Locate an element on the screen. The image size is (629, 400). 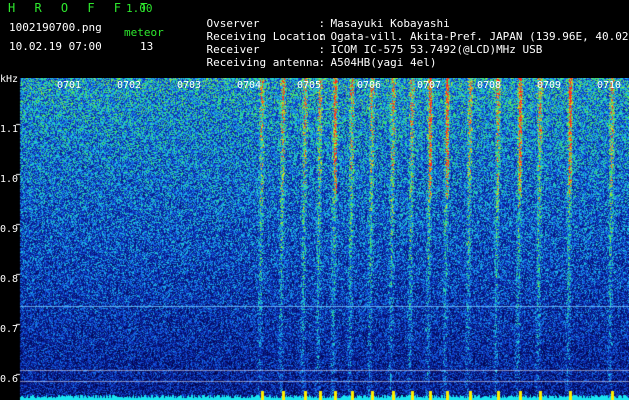
x-tick-label: 0704 is located at coordinates (249, 85).